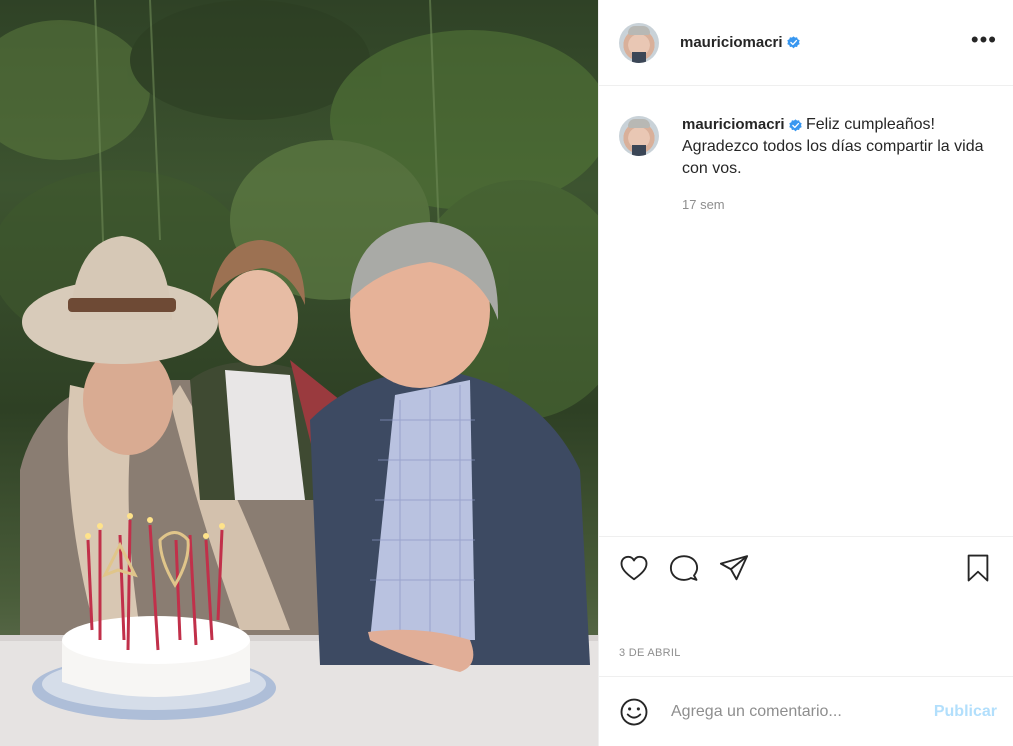  What do you see at coordinates (806, 43) in the screenshot?
I see `post-header: mauriciomacri •••` at bounding box center [806, 43].